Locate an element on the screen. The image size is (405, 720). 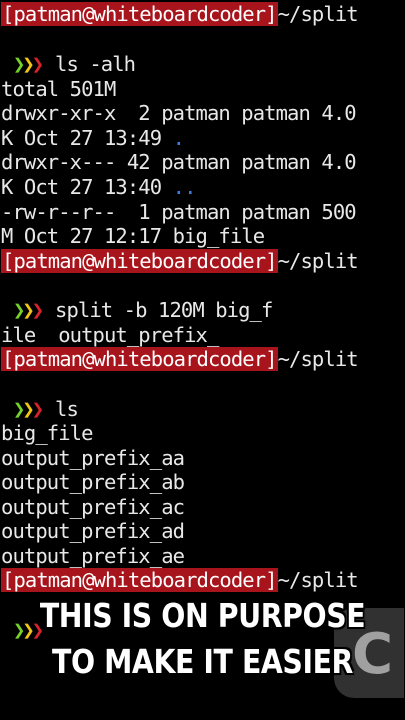
output-line: K Oct 27 13:40 .. is located at coordinates (98, 187).